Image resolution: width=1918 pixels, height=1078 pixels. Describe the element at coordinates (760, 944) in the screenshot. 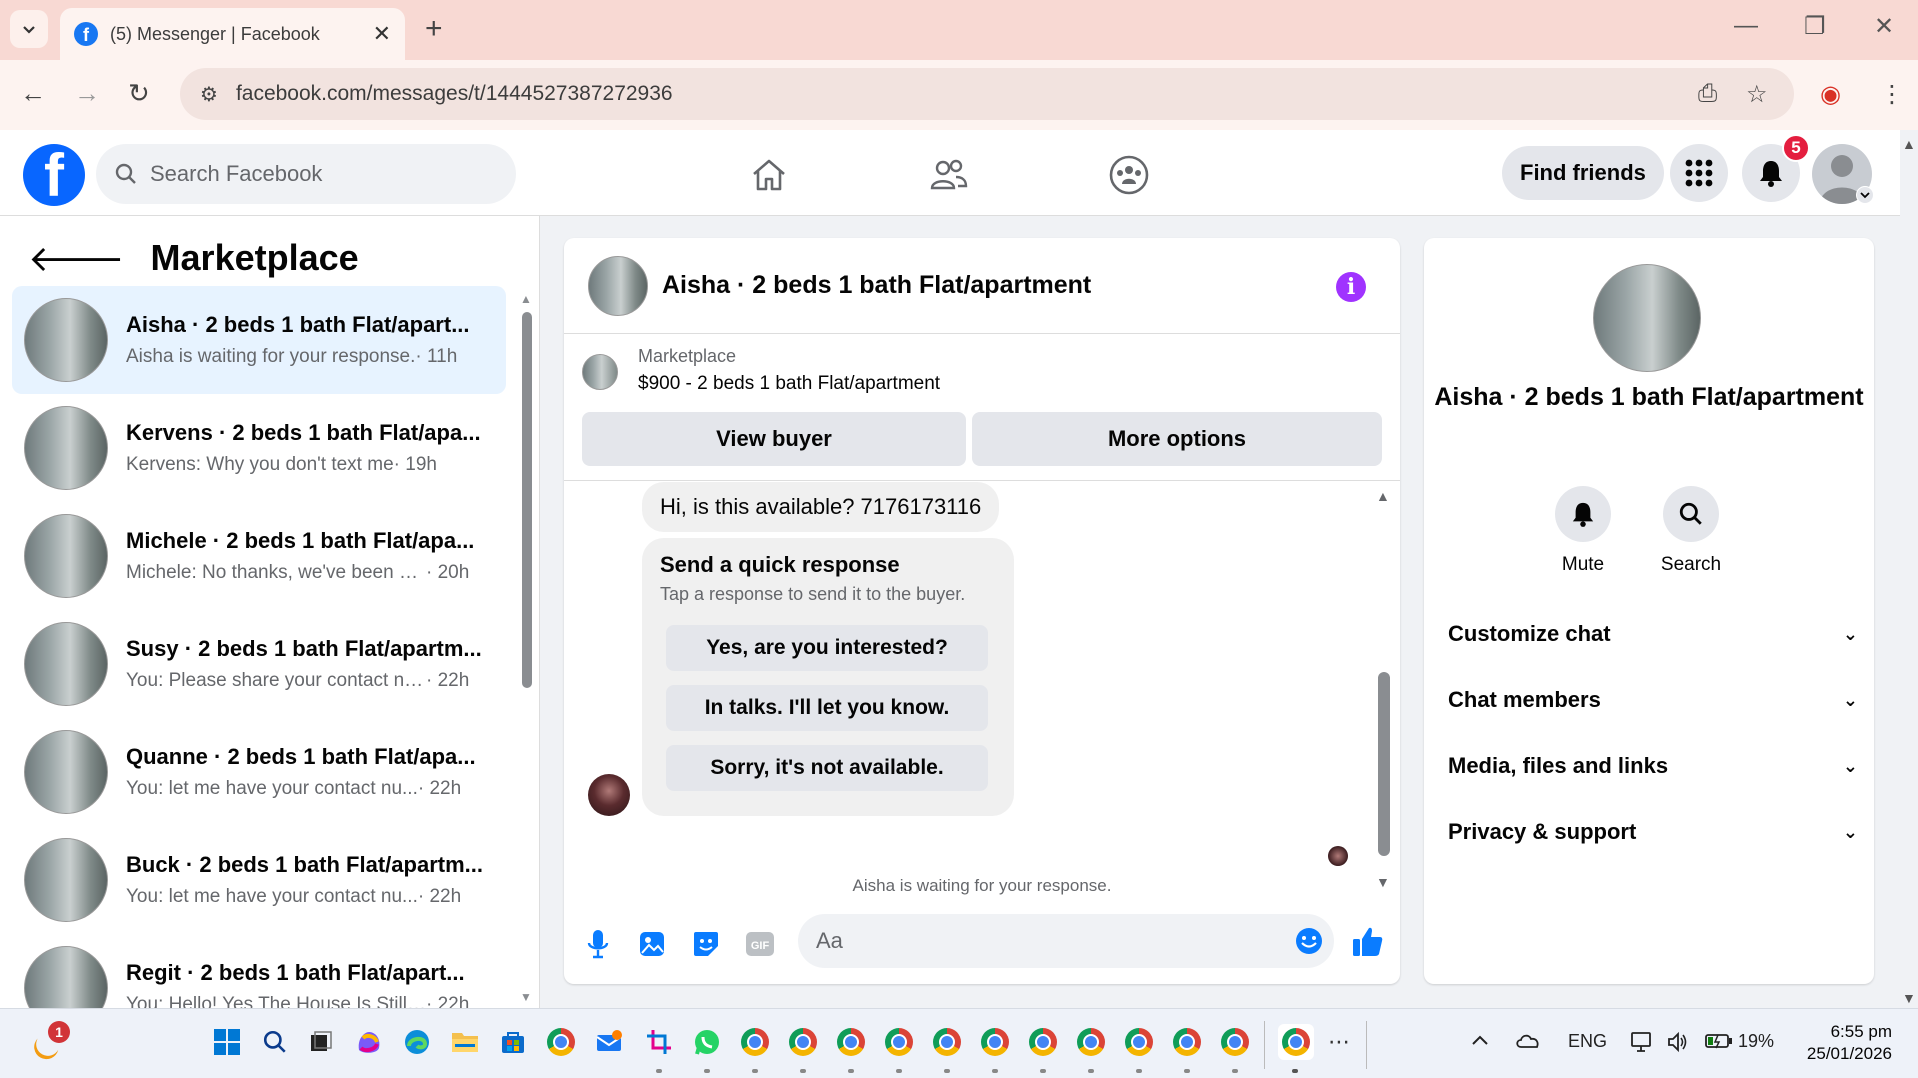

I see `gif-icon: GIF` at that location.